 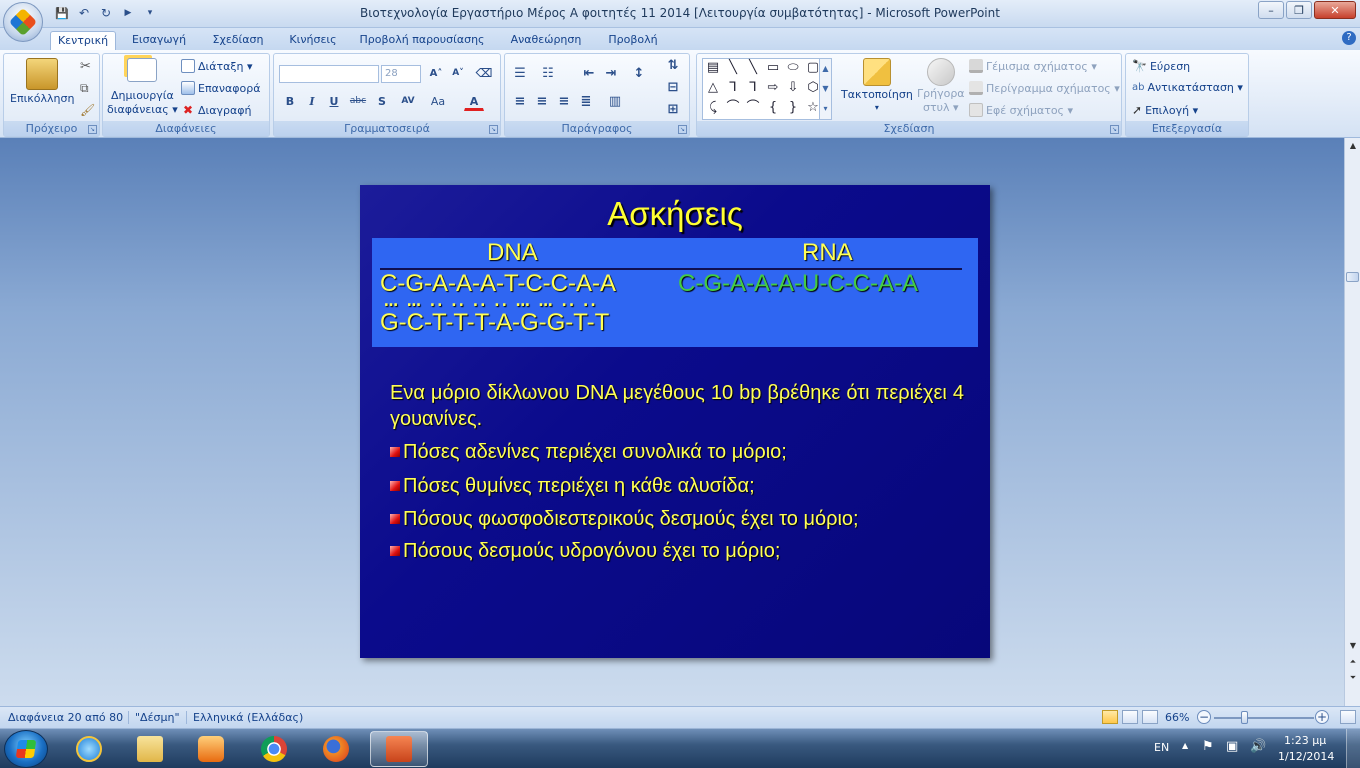 What do you see at coordinates (1110, 717) in the screenshot?
I see `normal-view-icon` at bounding box center [1110, 717].